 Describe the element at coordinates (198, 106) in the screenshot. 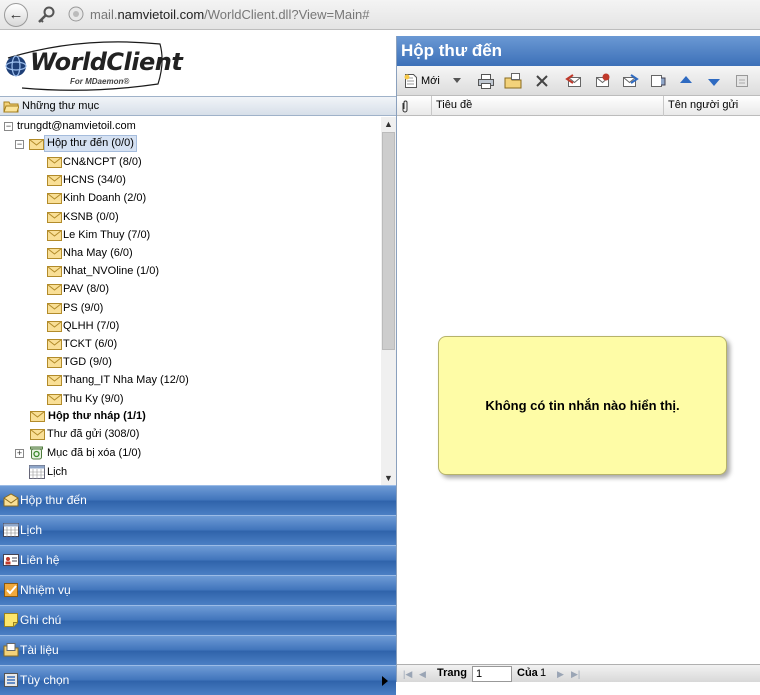

I see `folders-header: Những thư mục` at that location.